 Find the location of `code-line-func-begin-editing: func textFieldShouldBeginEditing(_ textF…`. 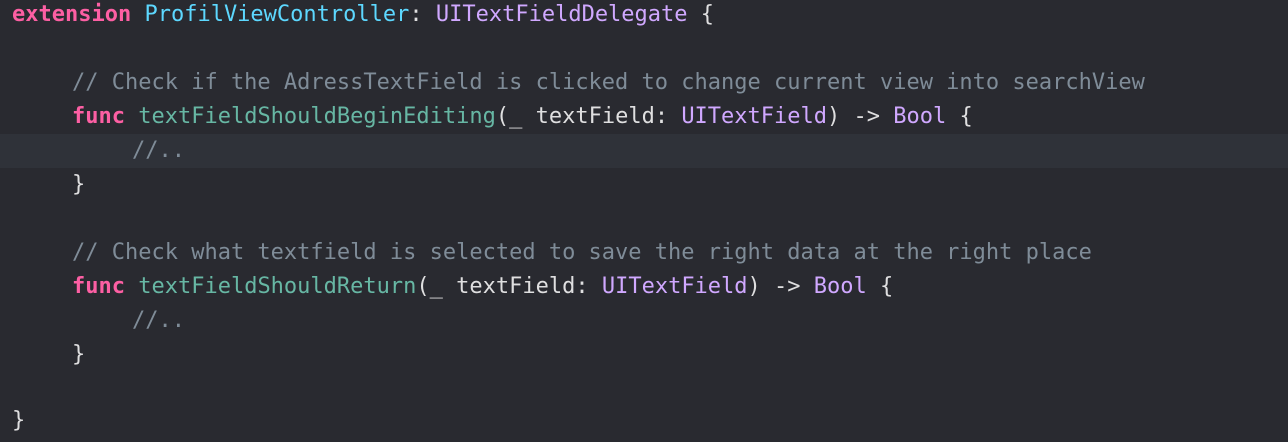

code-line-func-begin-editing: func textFieldShouldBeginEditing(_ textF… is located at coordinates (644, 117).